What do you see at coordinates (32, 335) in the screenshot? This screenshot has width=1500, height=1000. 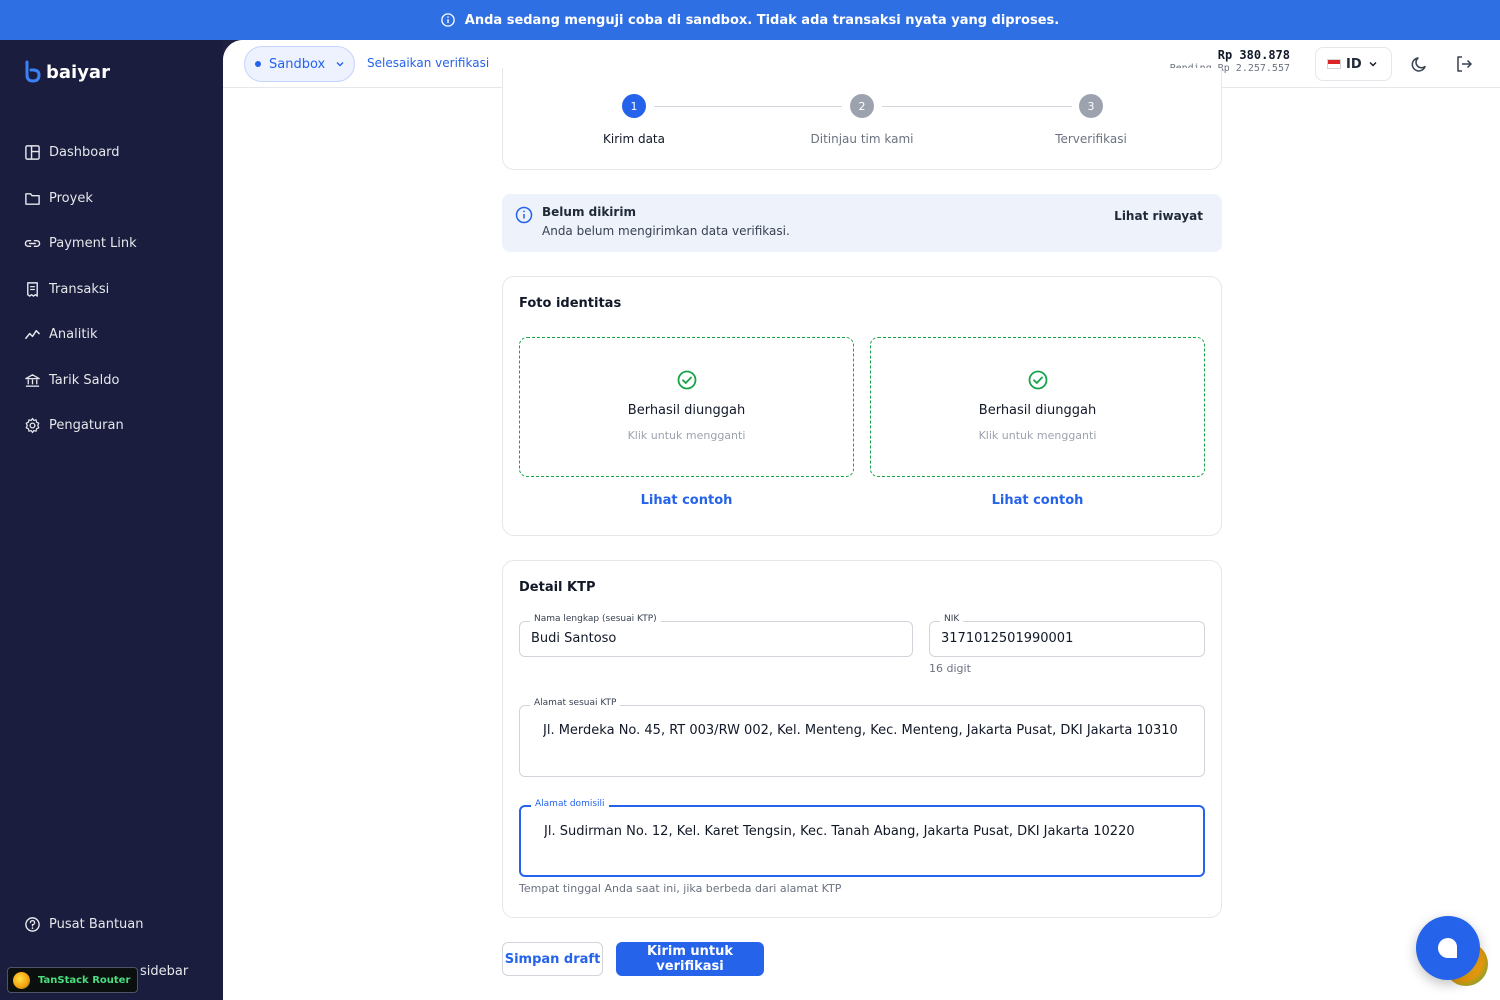 I see `analytics-icon` at bounding box center [32, 335].